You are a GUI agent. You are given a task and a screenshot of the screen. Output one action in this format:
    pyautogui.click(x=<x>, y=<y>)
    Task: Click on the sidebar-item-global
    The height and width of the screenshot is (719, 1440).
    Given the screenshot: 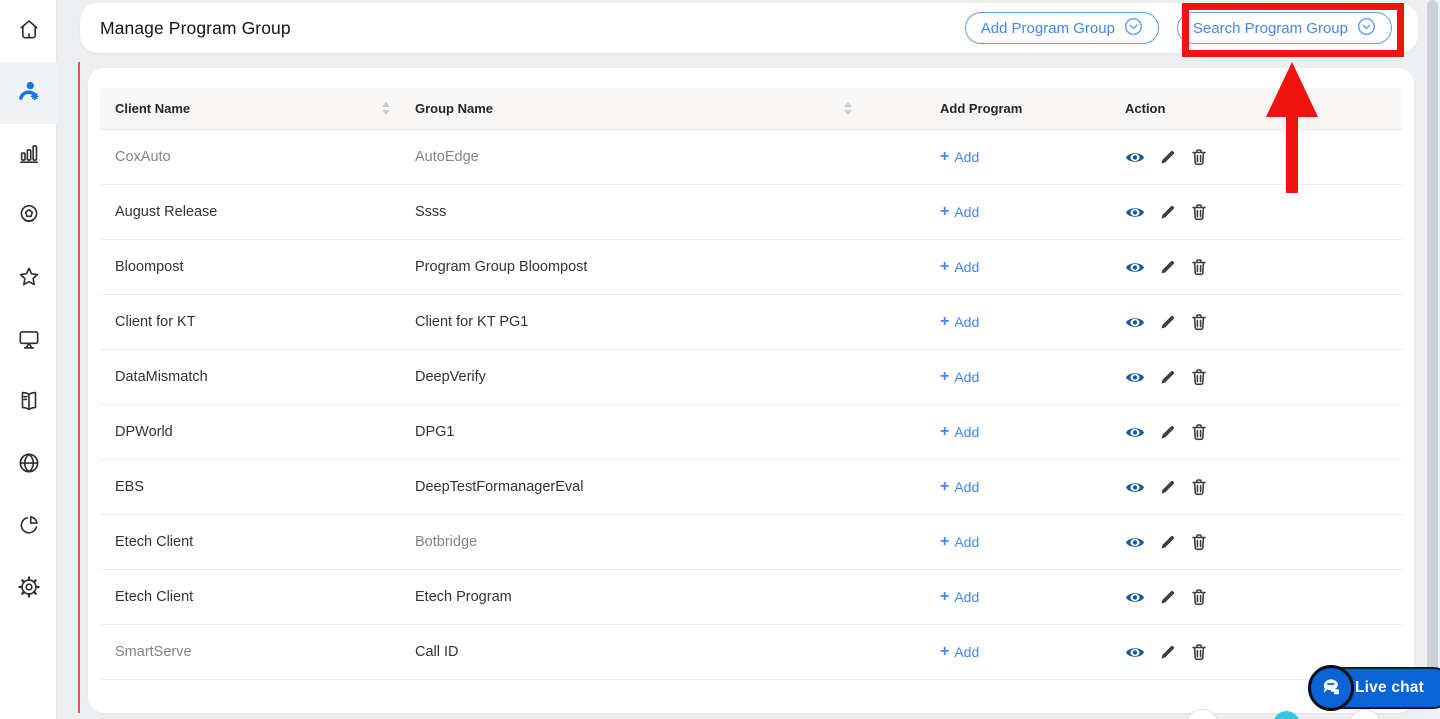 What is the action you would take?
    pyautogui.click(x=28, y=465)
    